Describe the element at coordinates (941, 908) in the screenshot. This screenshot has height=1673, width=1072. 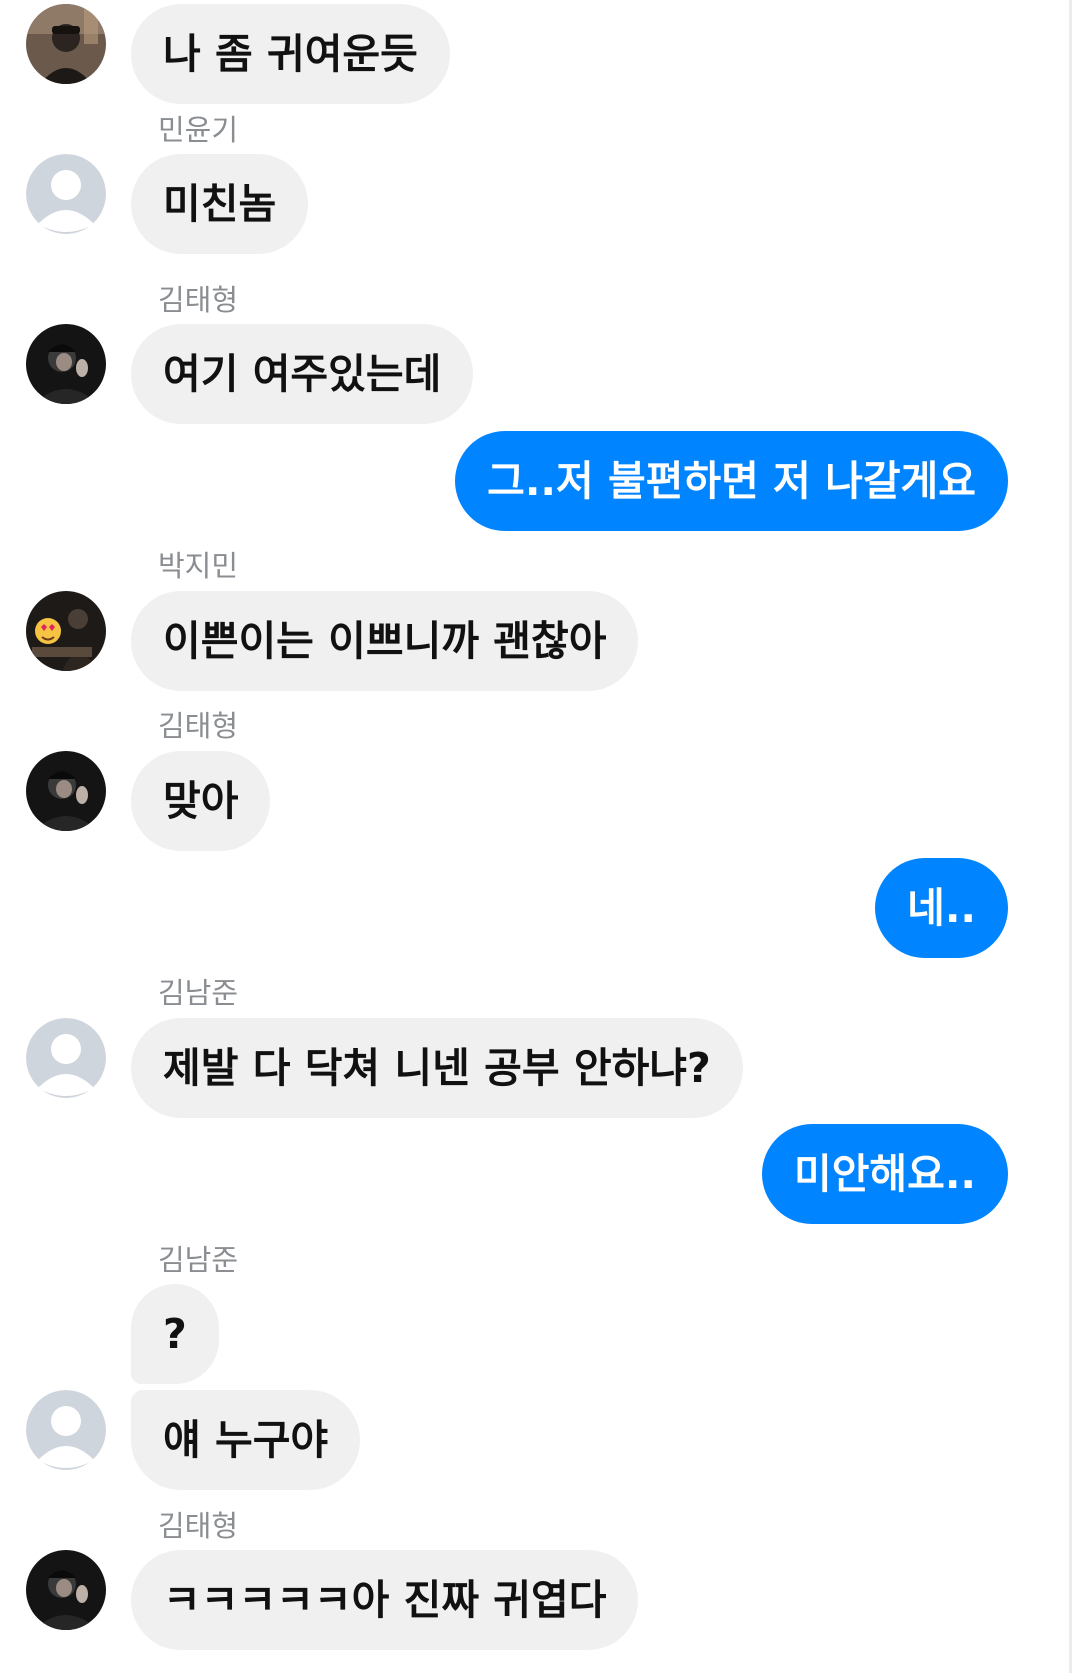
I see `message-bubble-outgoing: 네..` at that location.